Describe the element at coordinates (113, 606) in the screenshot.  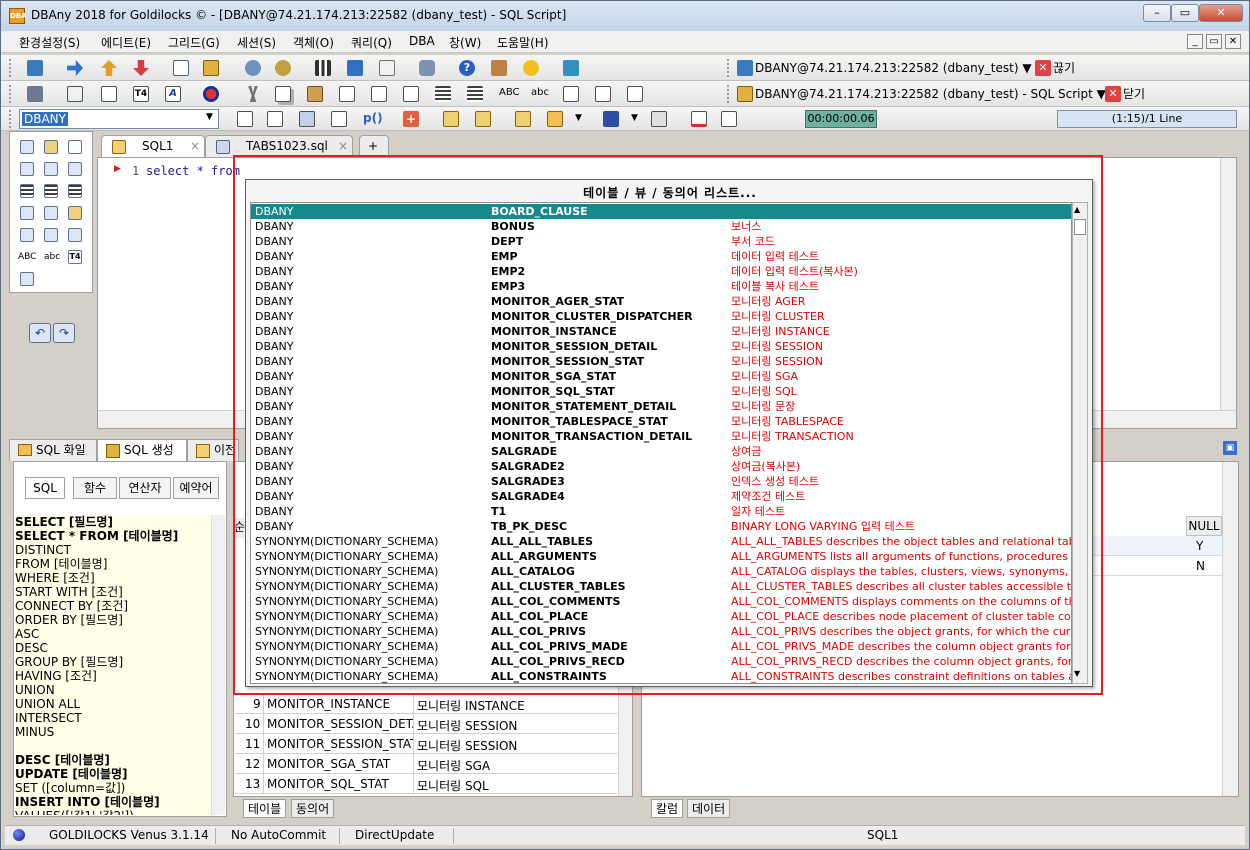
I see `sql-keyword-item: CONNECT BY [조건]` at that location.